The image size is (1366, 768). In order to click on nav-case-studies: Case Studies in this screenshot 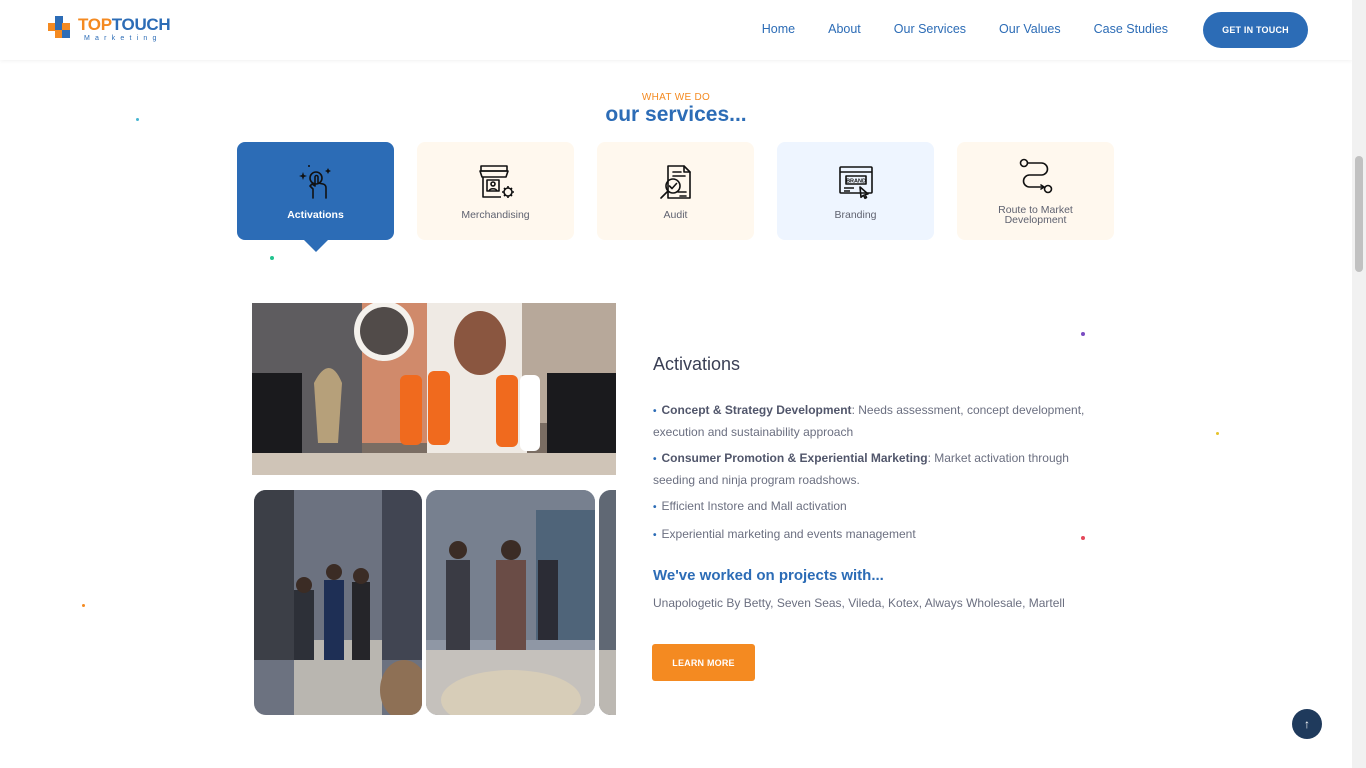, I will do `click(1131, 29)`.